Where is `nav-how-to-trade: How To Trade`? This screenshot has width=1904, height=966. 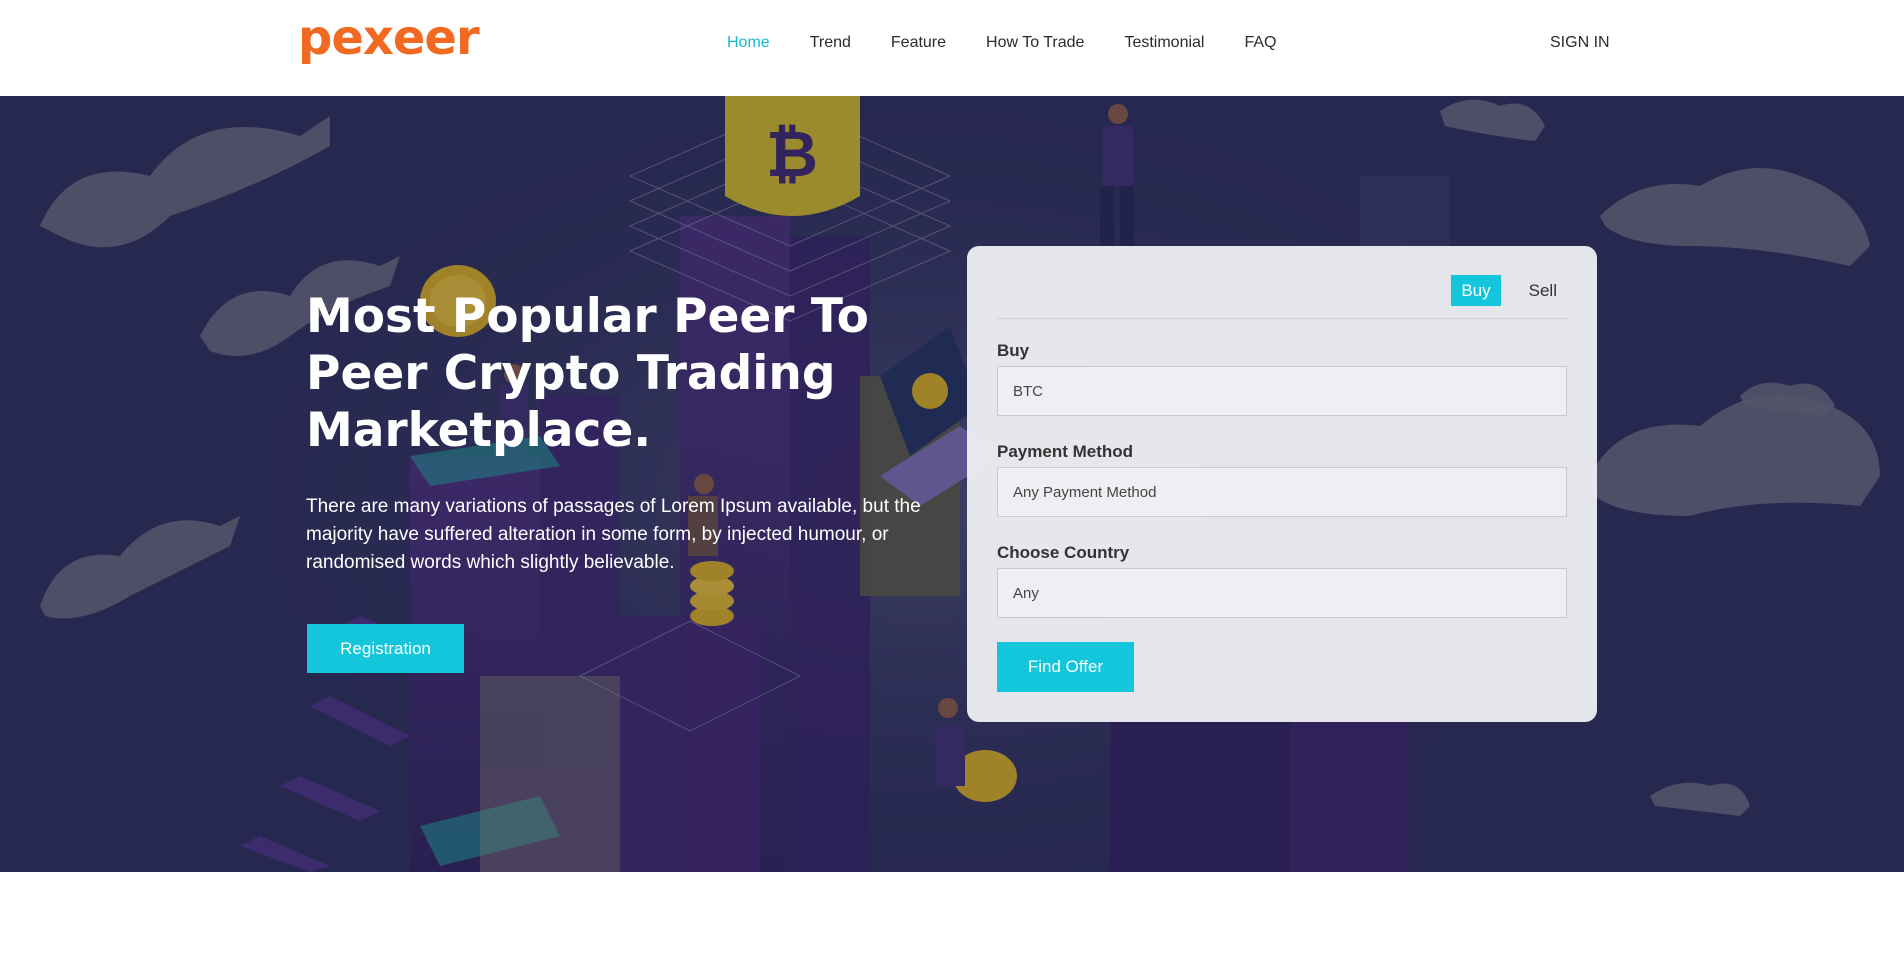 nav-how-to-trade: How To Trade is located at coordinates (1035, 43).